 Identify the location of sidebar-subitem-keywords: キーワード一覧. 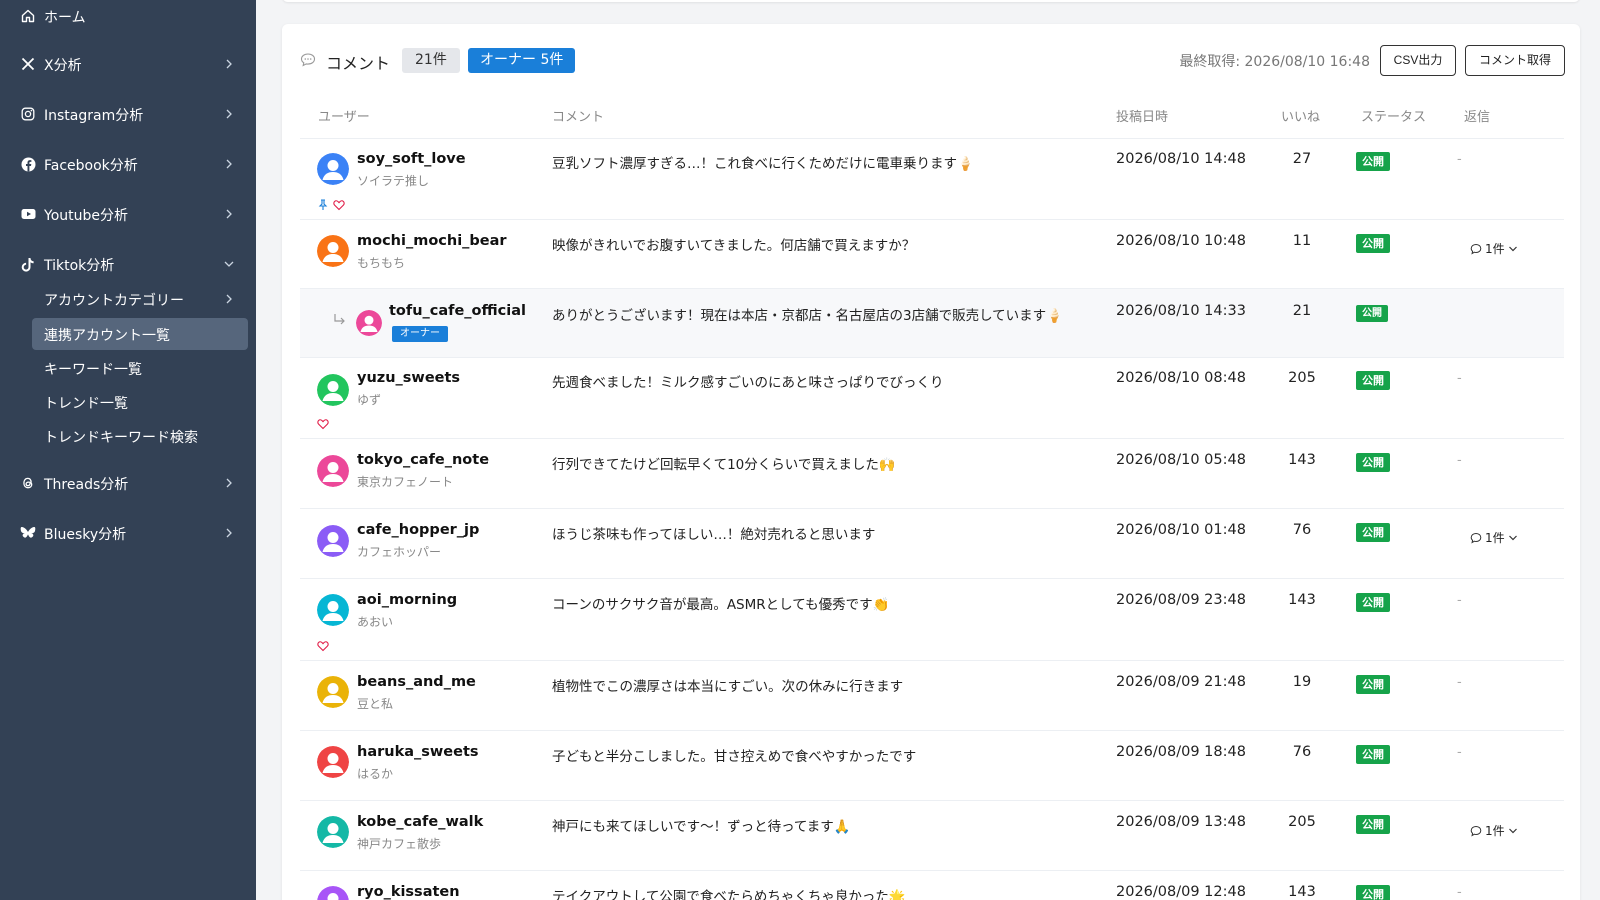
(140, 368).